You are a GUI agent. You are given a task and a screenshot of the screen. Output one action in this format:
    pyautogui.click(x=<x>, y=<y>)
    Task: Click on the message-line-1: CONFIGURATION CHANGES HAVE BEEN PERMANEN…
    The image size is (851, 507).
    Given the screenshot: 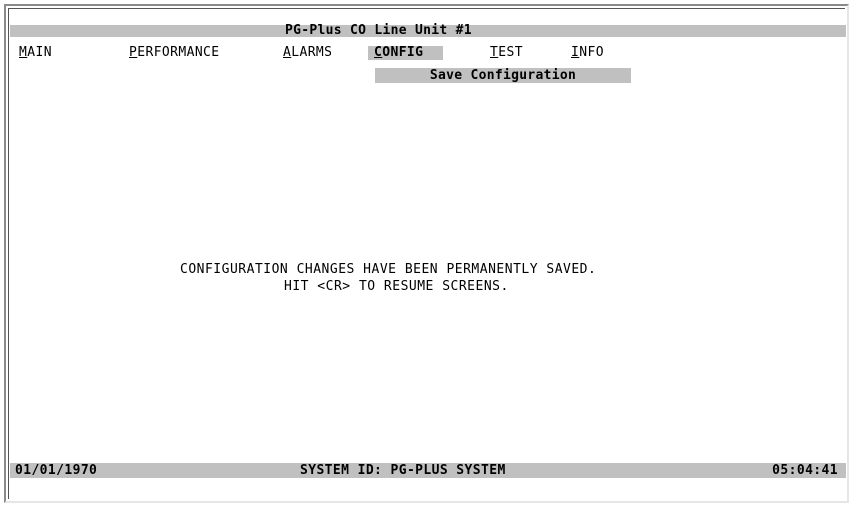 What is the action you would take?
    pyautogui.click(x=388, y=269)
    